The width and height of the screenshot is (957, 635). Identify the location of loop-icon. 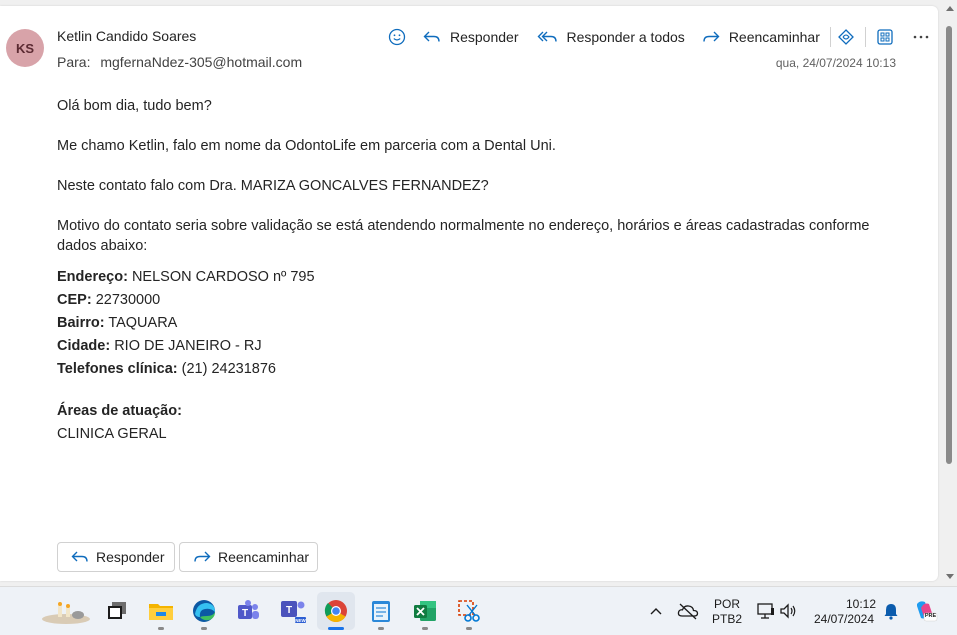
(845, 37).